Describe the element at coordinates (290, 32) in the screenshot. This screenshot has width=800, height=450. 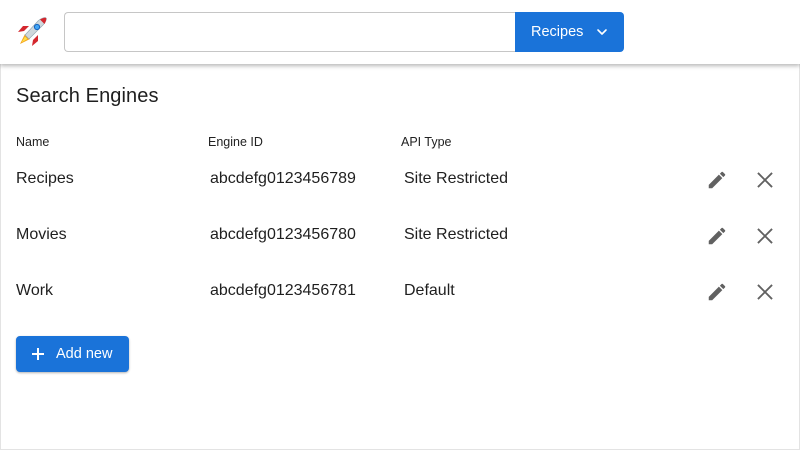
I see `search-input` at that location.